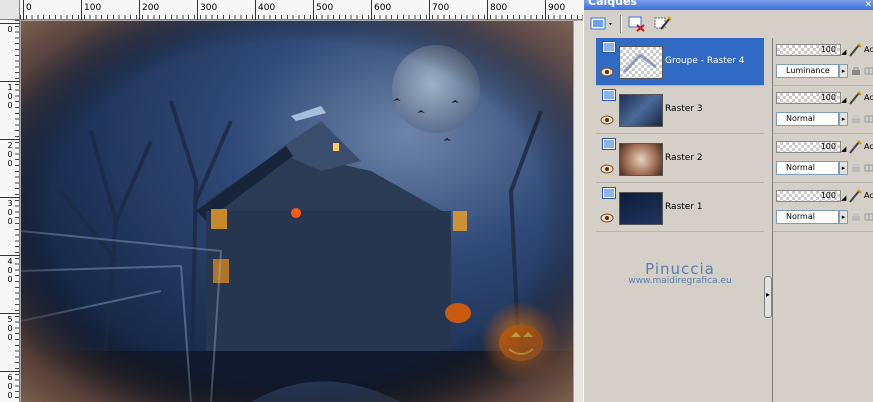  I want to click on layers-toolbar, so click(728, 24).